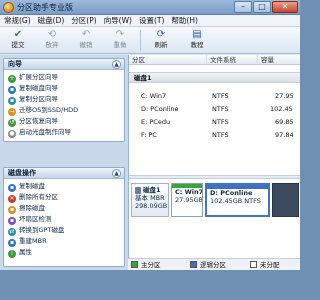 The height and width of the screenshot is (300, 320). I want to click on wizard-heading: 向导 ▲, so click(64, 64).